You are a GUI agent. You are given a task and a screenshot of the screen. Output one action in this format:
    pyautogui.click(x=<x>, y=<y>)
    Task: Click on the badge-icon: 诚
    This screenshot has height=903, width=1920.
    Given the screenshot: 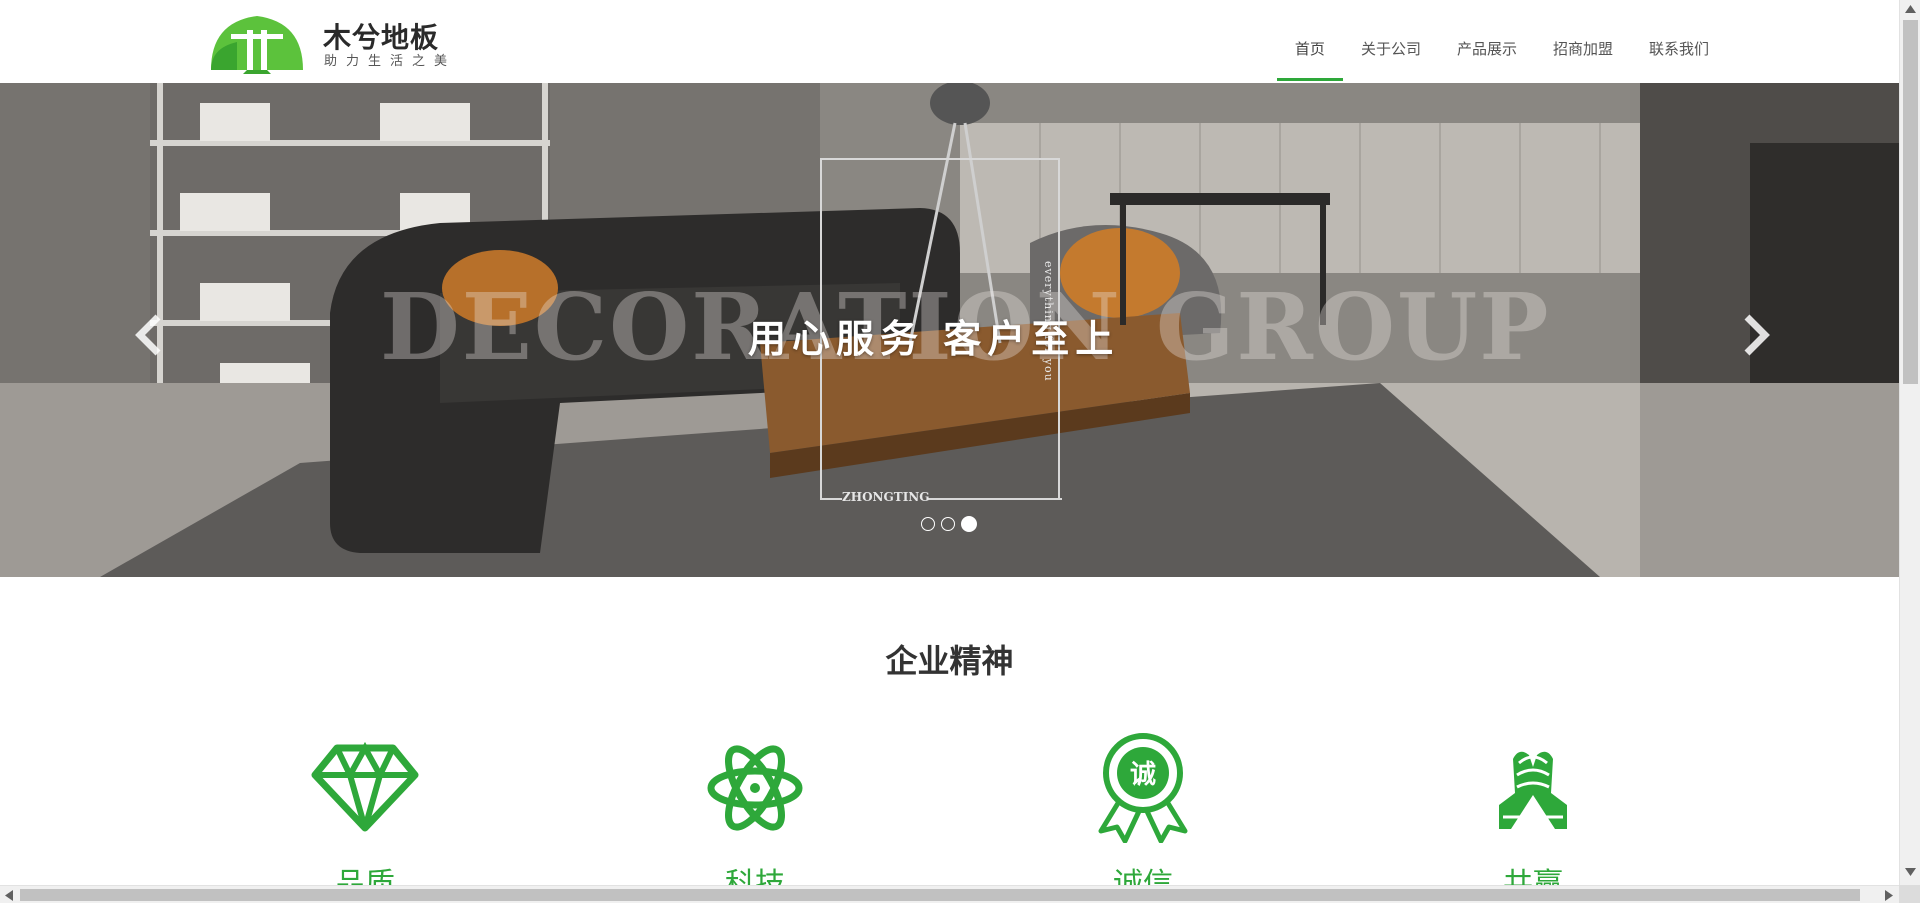 What is the action you would take?
    pyautogui.click(x=1143, y=788)
    